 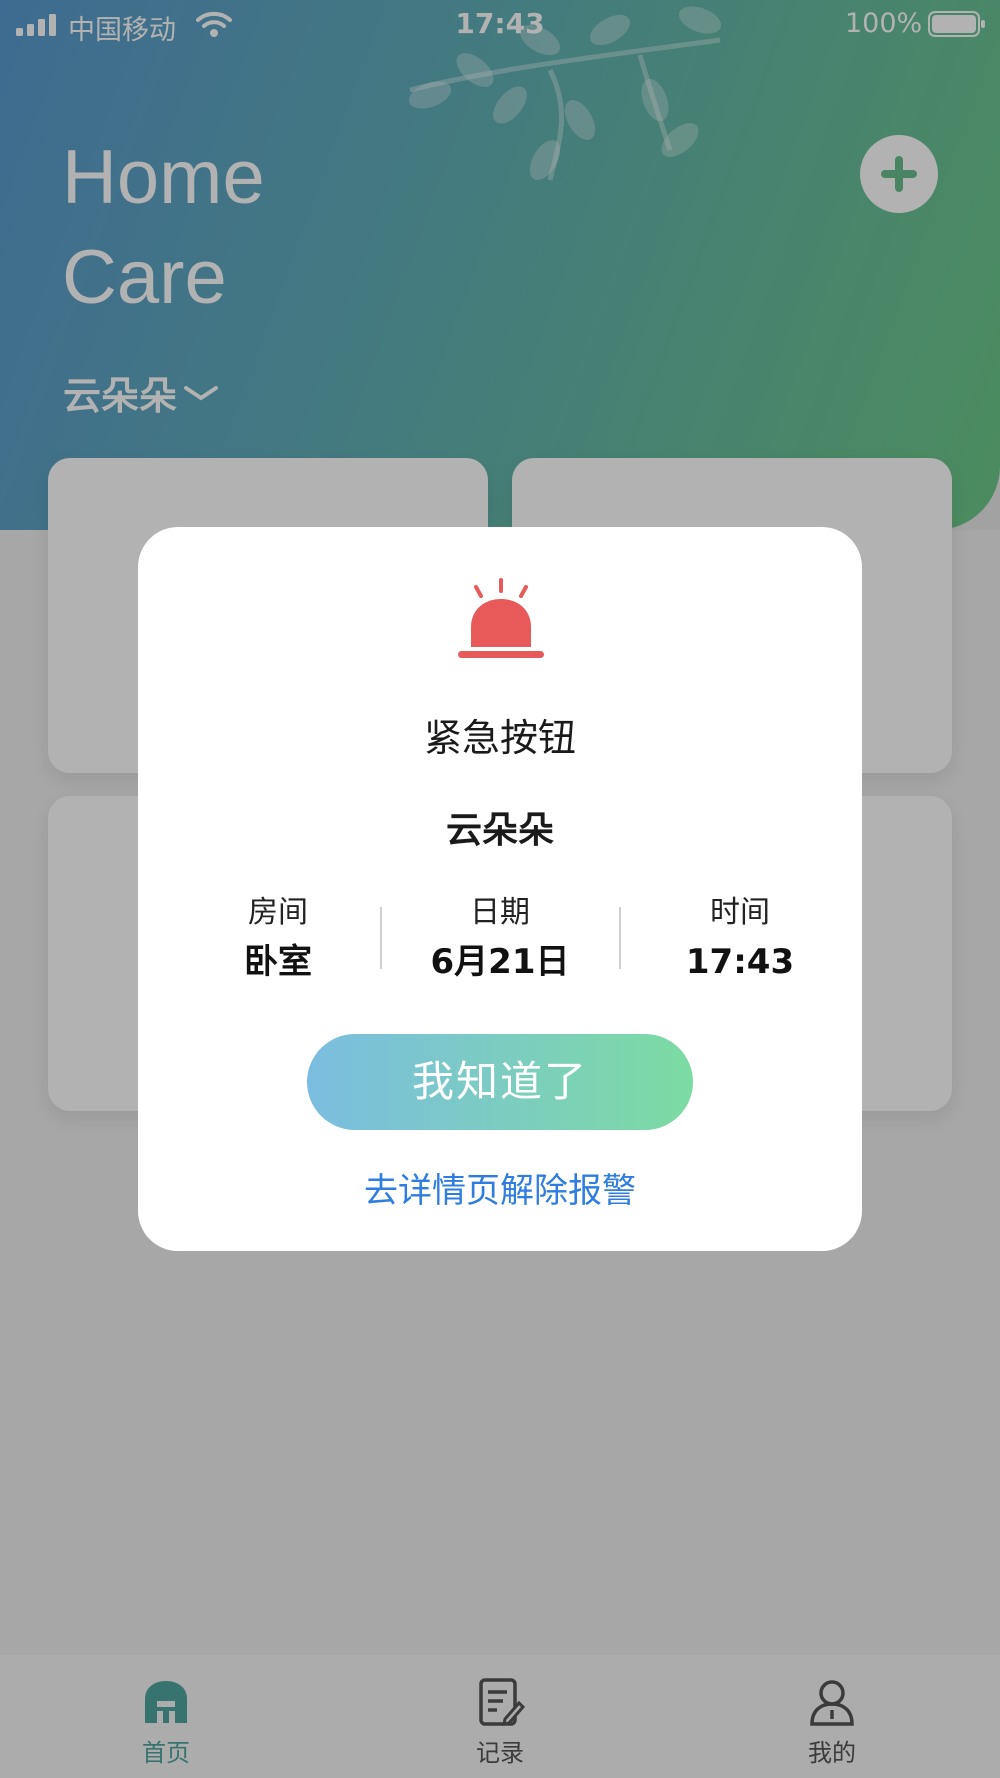 What do you see at coordinates (500, 962) in the screenshot?
I see `date-value: 6月21日` at bounding box center [500, 962].